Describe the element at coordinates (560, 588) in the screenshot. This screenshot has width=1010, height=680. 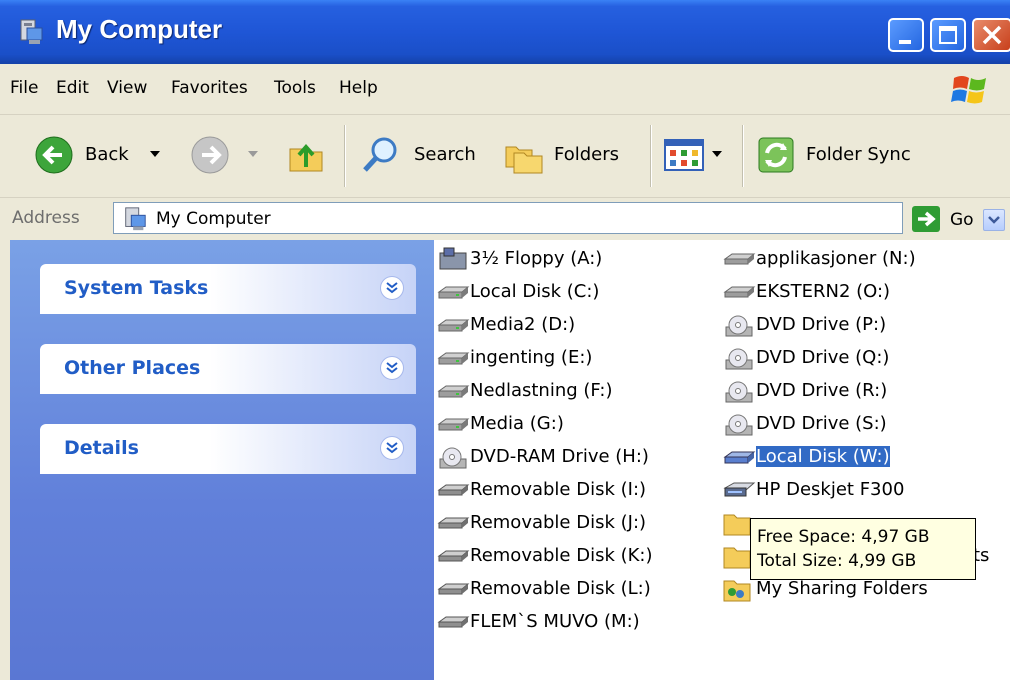
I see `drive-label: Removable Disk (L:)` at that location.